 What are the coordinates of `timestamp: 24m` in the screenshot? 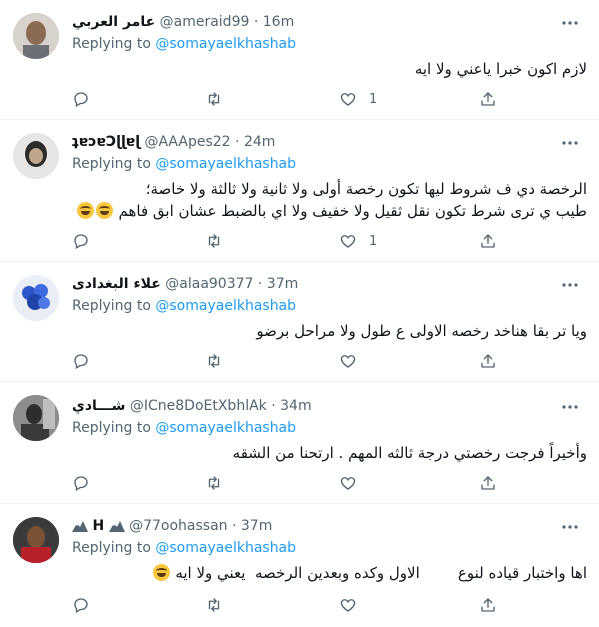 It's located at (259, 142).